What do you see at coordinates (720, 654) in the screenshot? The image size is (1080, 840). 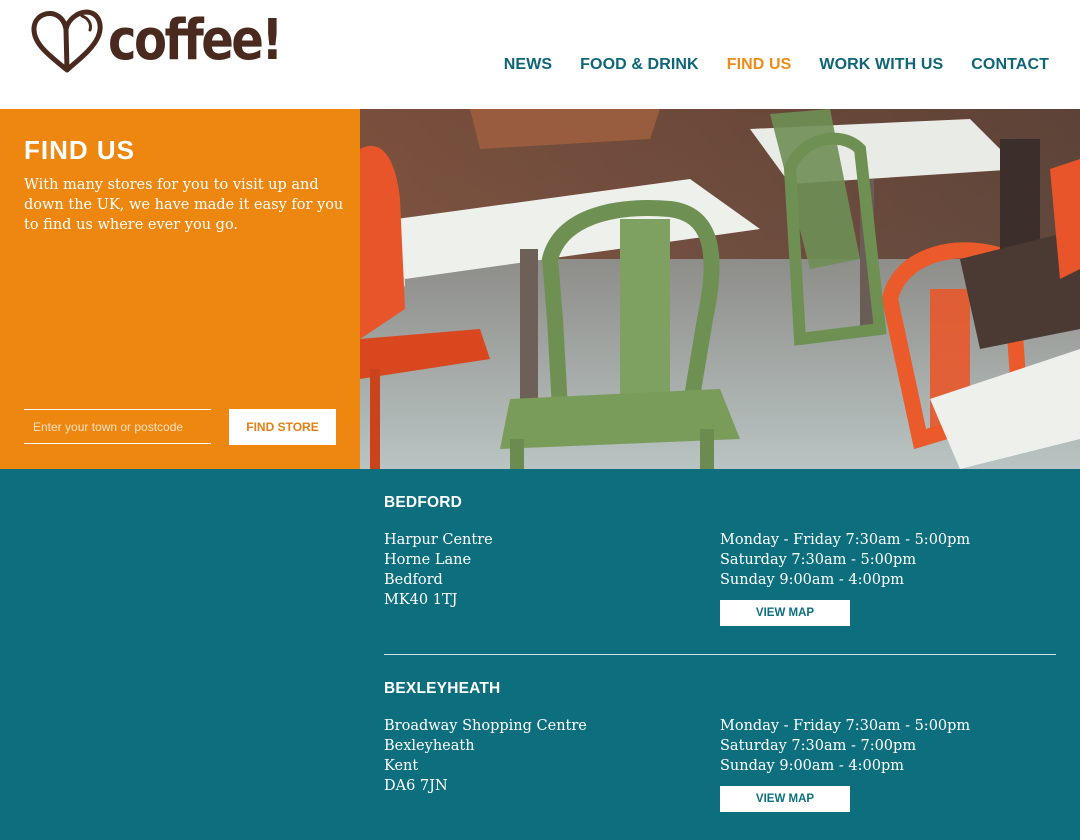 I see `store-divider` at bounding box center [720, 654].